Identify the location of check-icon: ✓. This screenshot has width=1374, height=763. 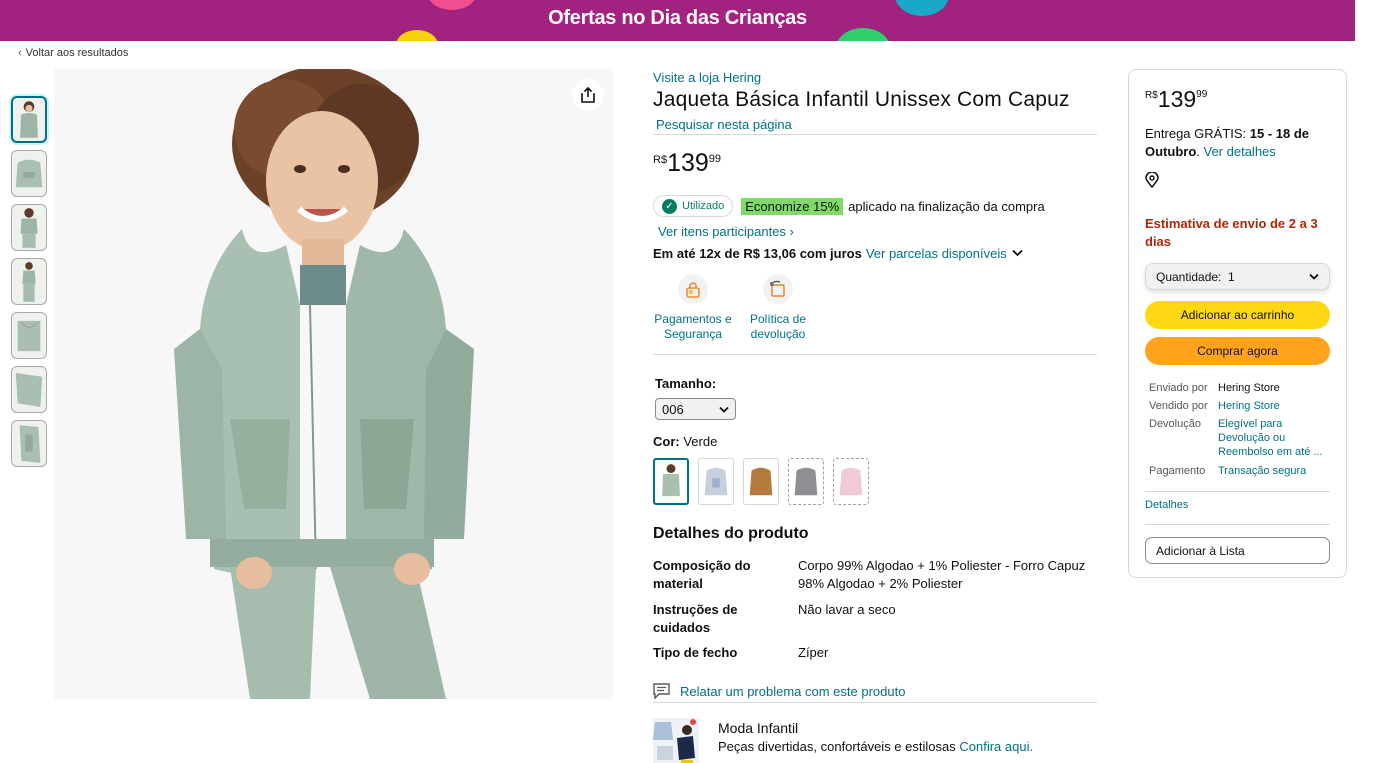
(669, 206).